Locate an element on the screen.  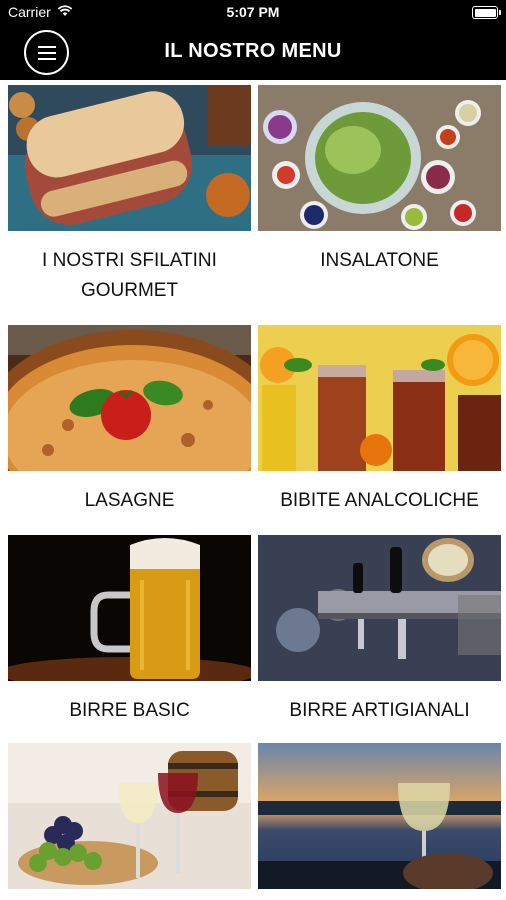
soft-drinks-image is located at coordinates (379, 398).